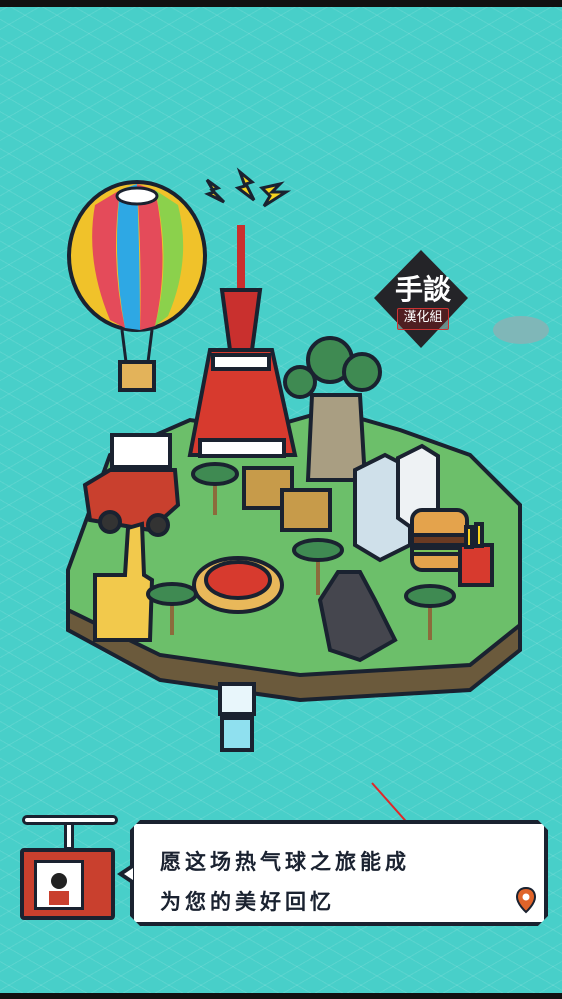 The image size is (562, 999). I want to click on pizza-icon, so click(238, 585).